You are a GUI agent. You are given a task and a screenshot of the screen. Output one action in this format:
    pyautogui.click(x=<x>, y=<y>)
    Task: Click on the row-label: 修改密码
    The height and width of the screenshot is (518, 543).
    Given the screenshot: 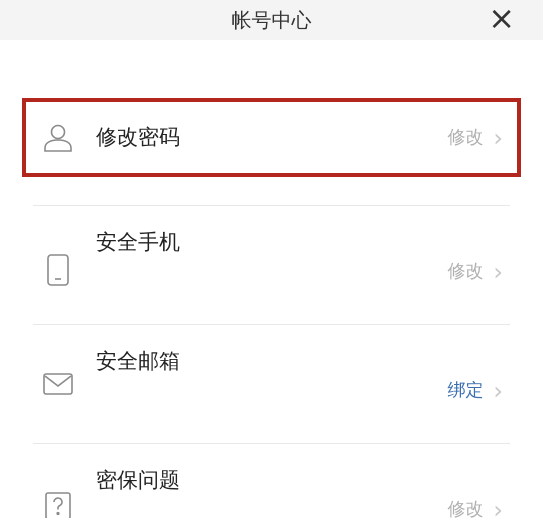 What is the action you would take?
    pyautogui.click(x=138, y=137)
    